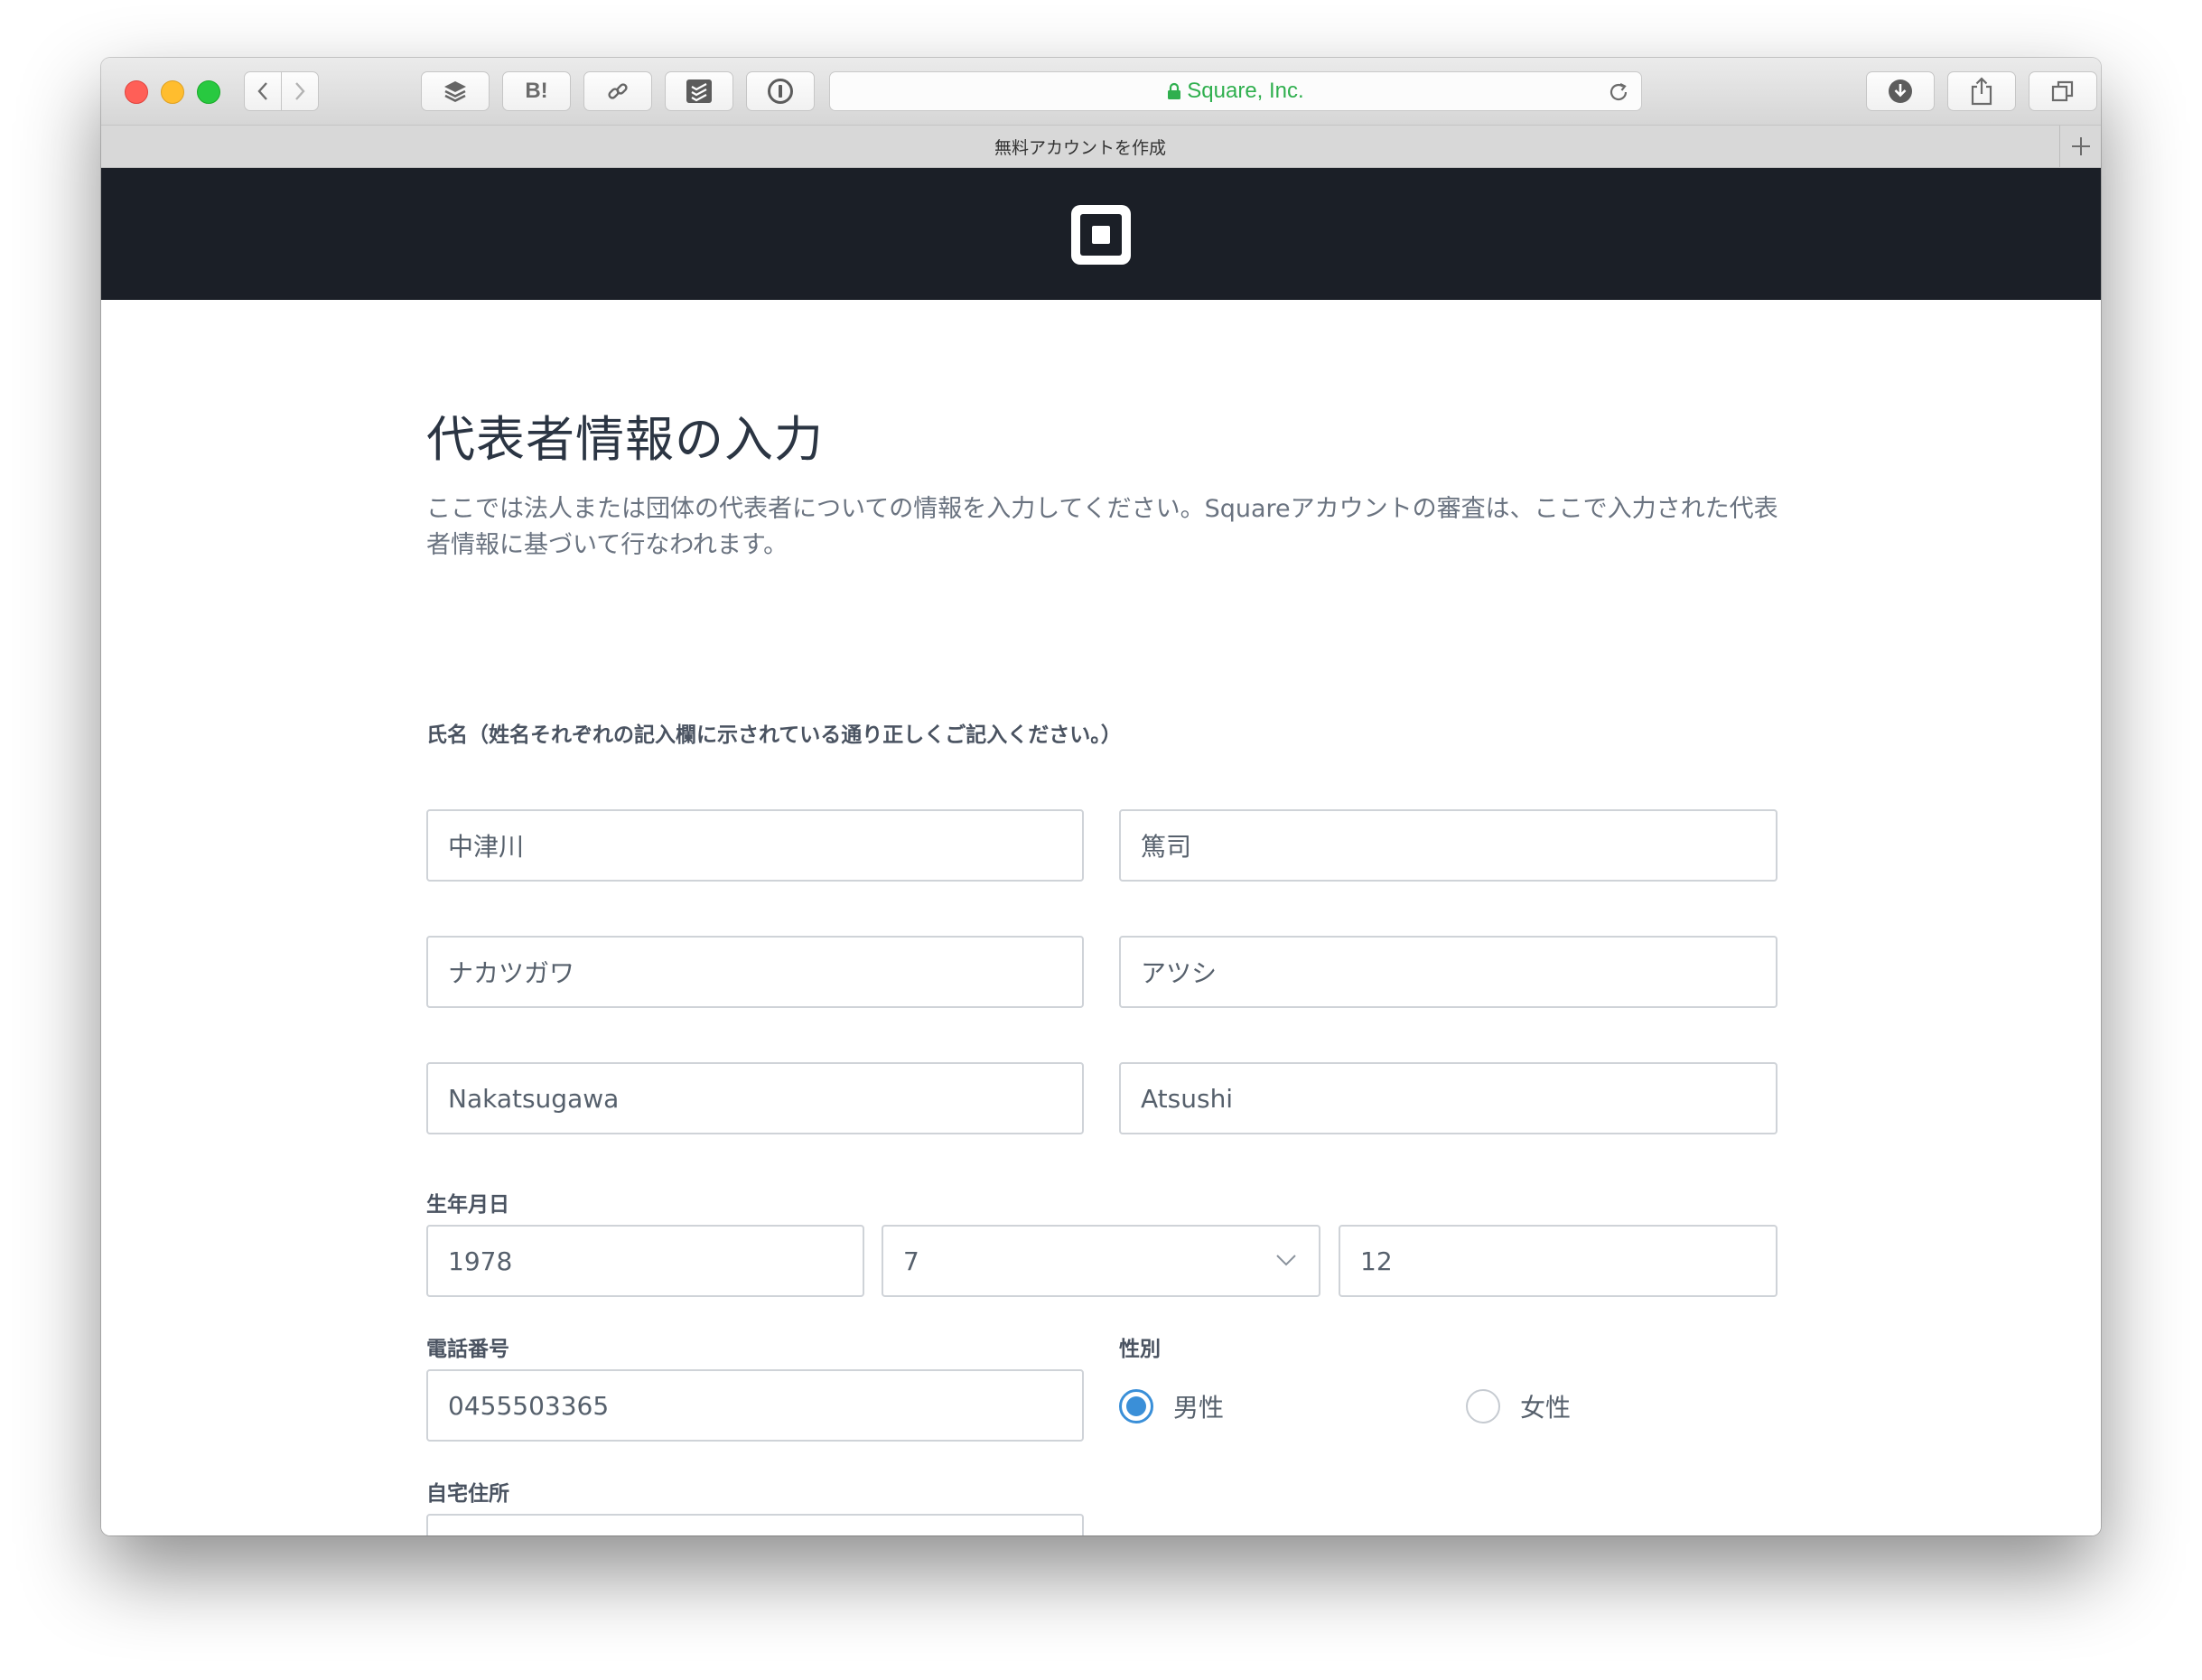 This screenshot has width=2202, height=1680. I want to click on gender-label: 性別, so click(1140, 1349).